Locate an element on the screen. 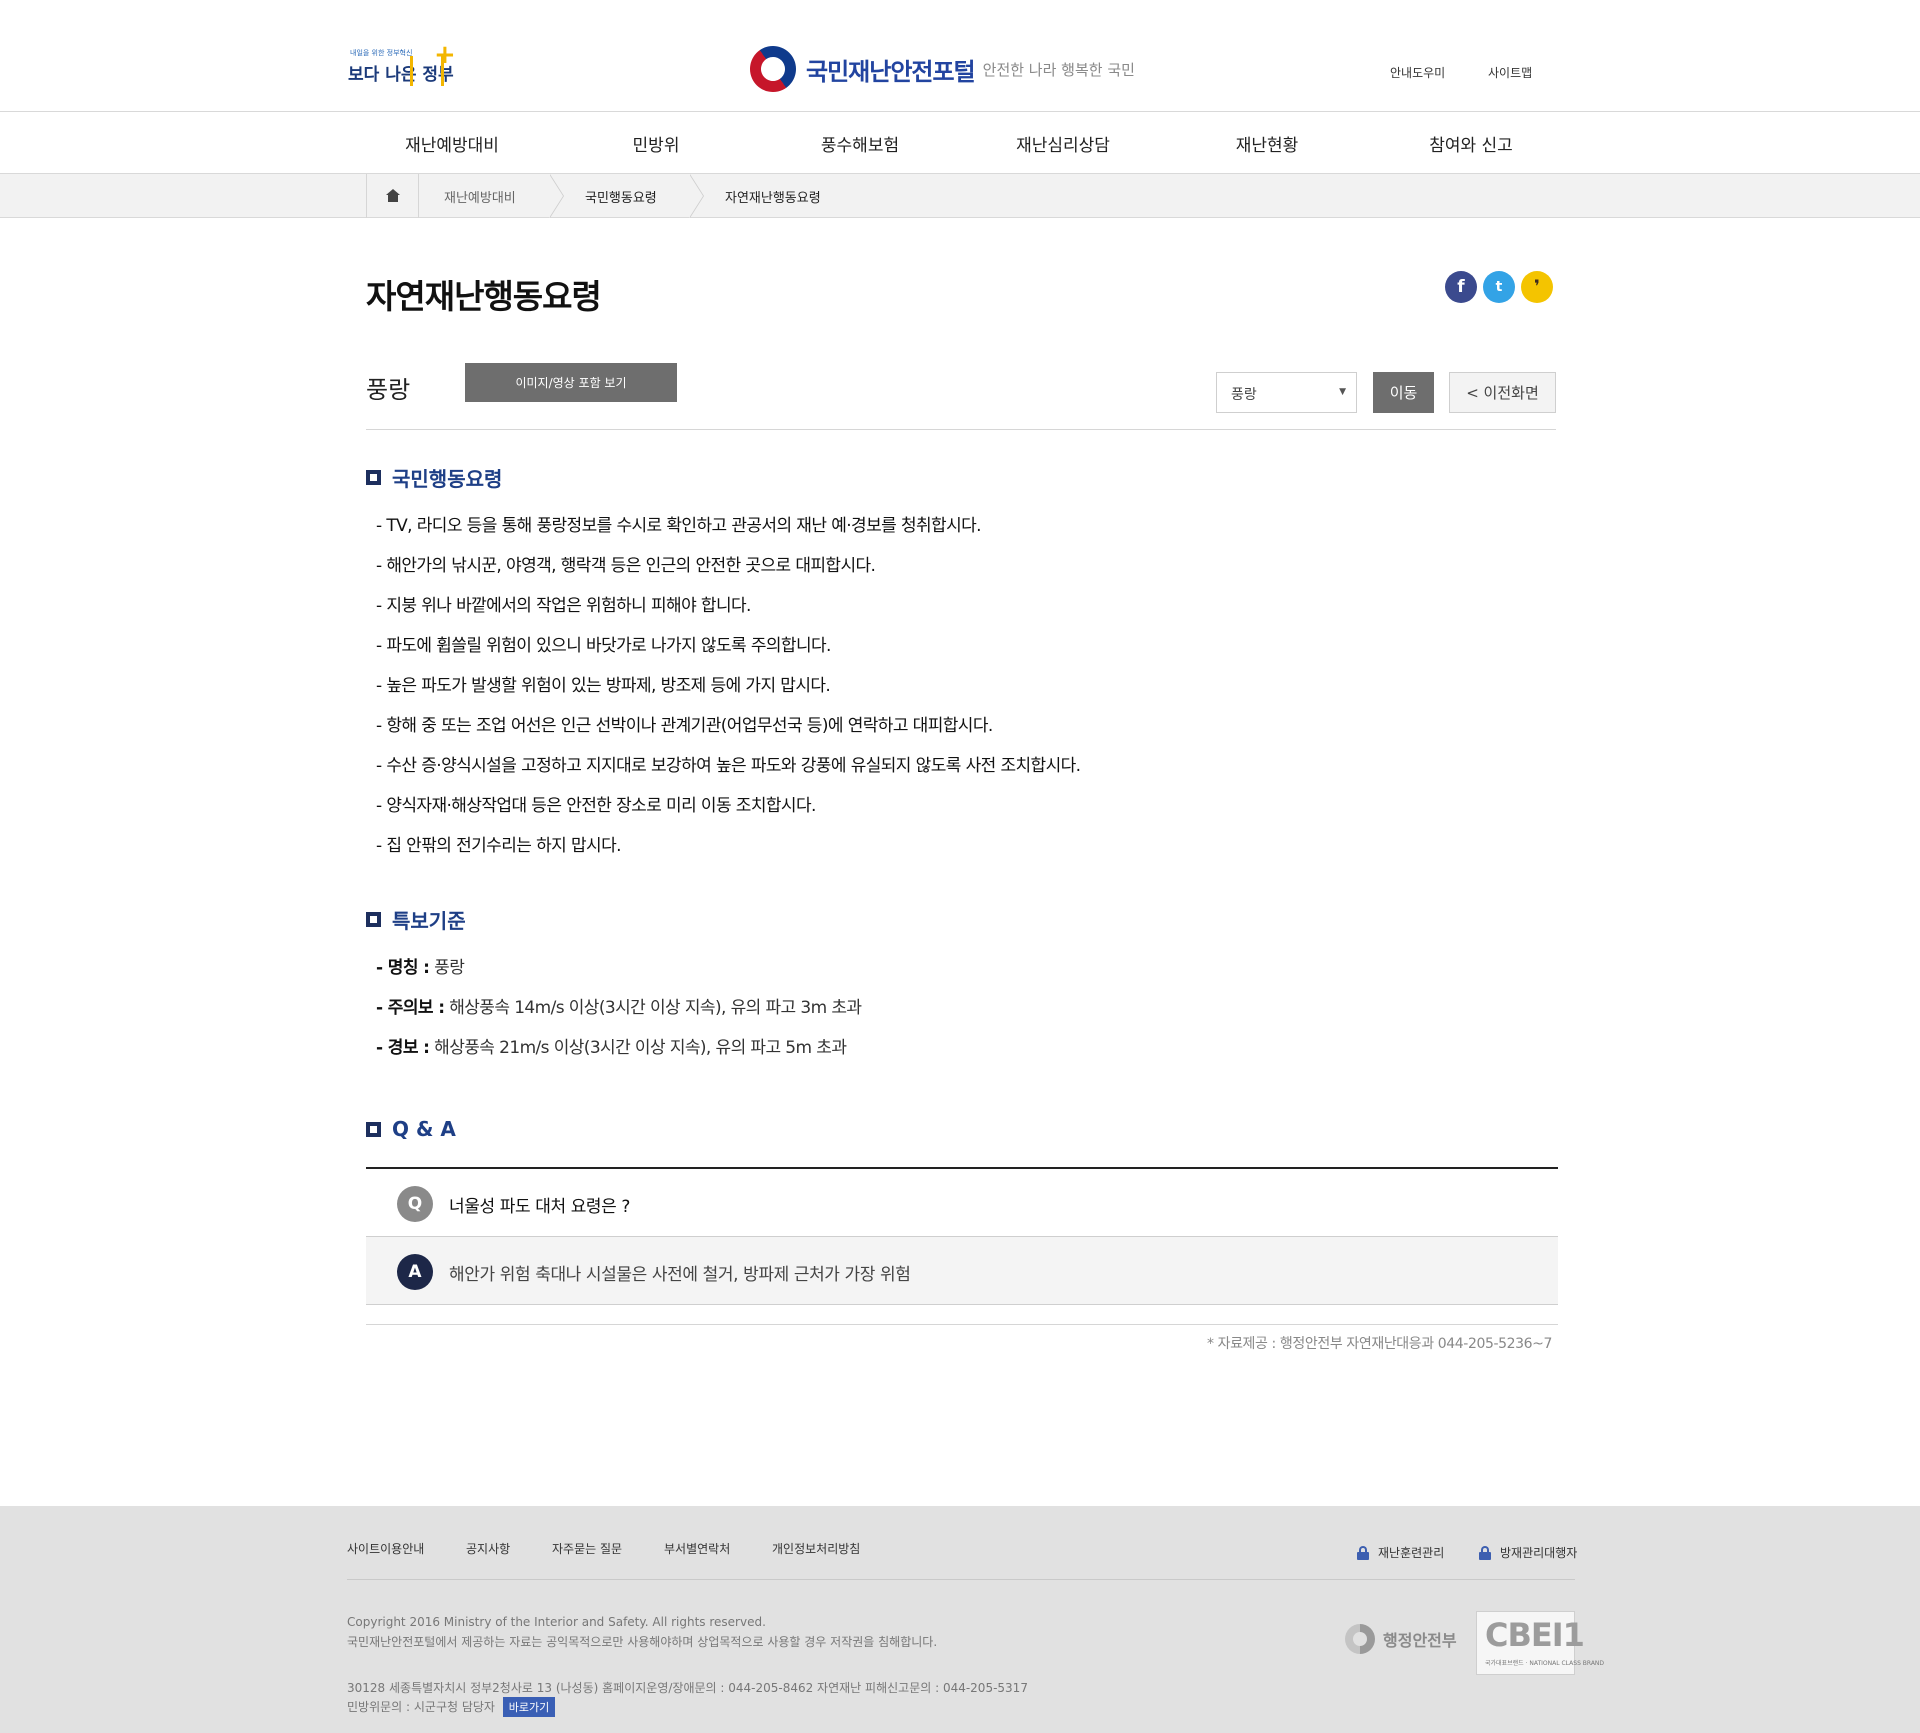 The width and height of the screenshot is (1920, 1733). action-item: - 양식자재·해상작업대 등은 안전한 장소로 미리 이동 조치합시다. is located at coordinates (596, 806).